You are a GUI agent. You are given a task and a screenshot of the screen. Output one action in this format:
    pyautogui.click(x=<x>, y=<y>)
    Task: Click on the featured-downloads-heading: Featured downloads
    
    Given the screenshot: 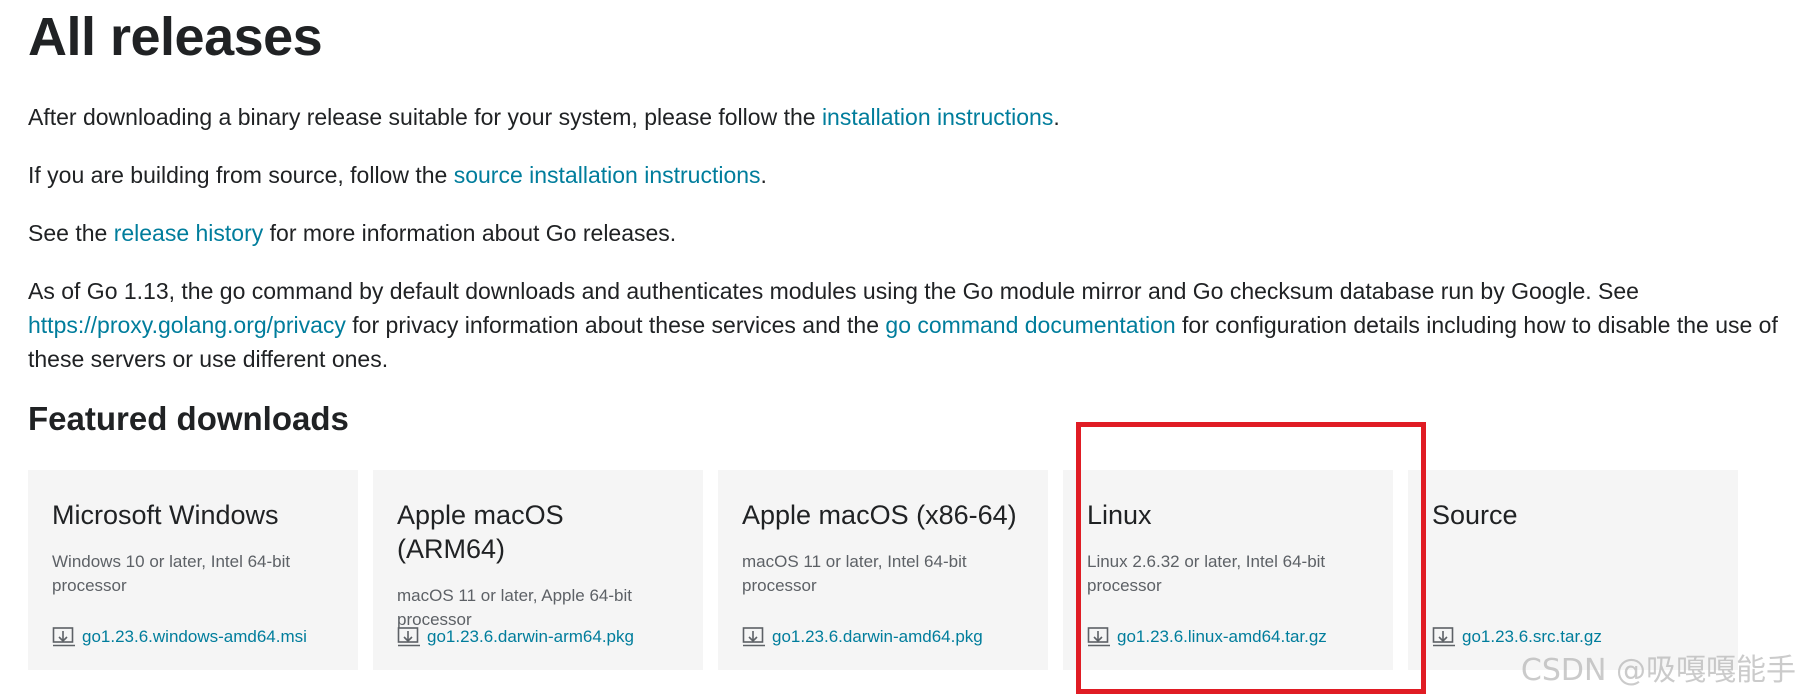 What is the action you would take?
    pyautogui.click(x=188, y=418)
    